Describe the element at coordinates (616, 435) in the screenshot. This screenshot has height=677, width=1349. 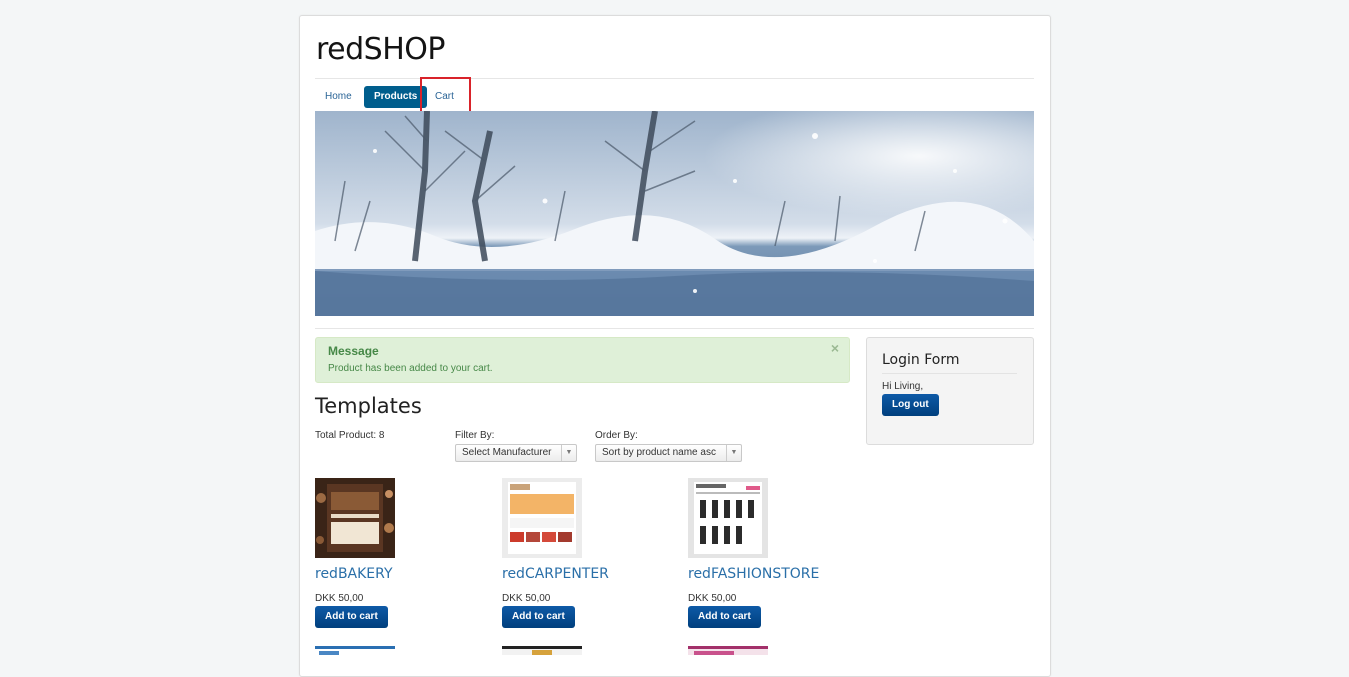
I see `order-label: Order By:` at that location.